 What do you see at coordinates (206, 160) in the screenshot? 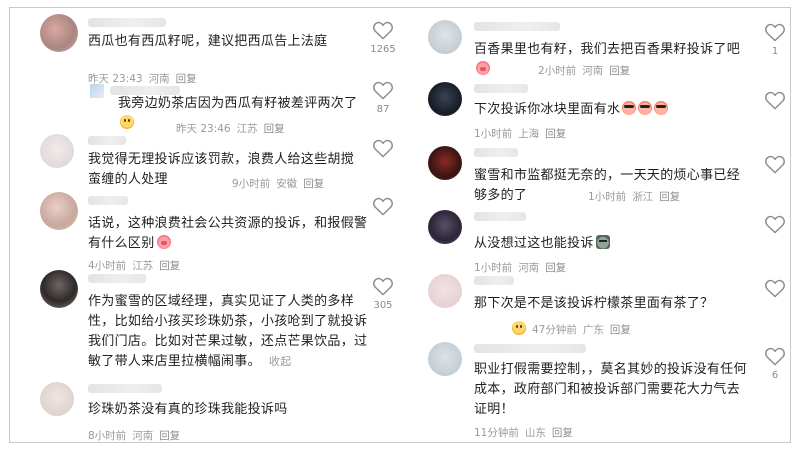
I see `comment-item: 我觉得无理投诉应该罚款，浪费人给这些胡搅蛮缠的人处理 9小时前 安徽 回复` at bounding box center [206, 160].